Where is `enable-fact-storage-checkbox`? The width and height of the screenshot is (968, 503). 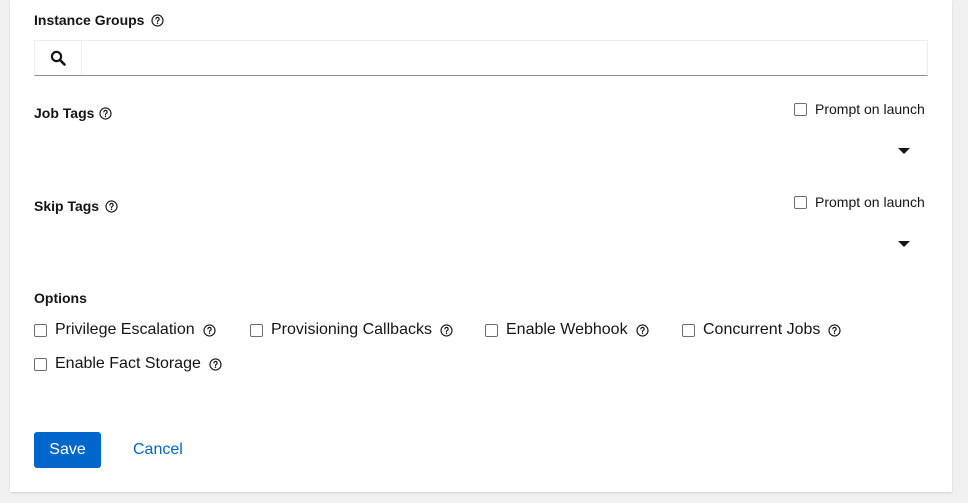
enable-fact-storage-checkbox is located at coordinates (40, 364).